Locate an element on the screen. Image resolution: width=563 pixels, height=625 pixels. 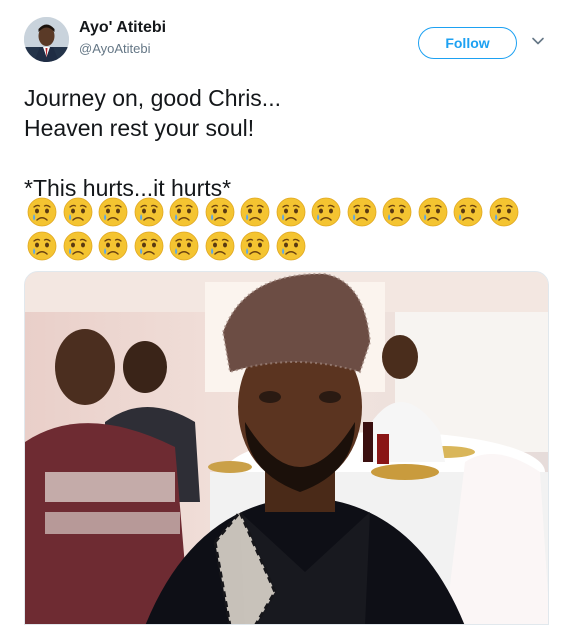
avatar is located at coordinates (46, 39).